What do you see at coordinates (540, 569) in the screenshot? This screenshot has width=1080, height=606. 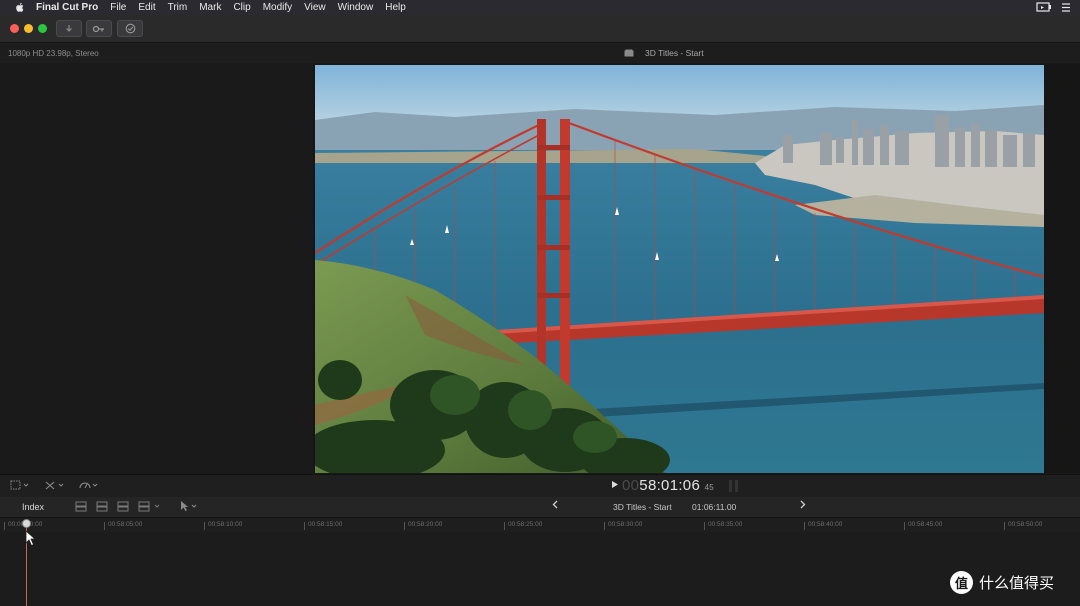 I see `timeline-track-area` at bounding box center [540, 569].